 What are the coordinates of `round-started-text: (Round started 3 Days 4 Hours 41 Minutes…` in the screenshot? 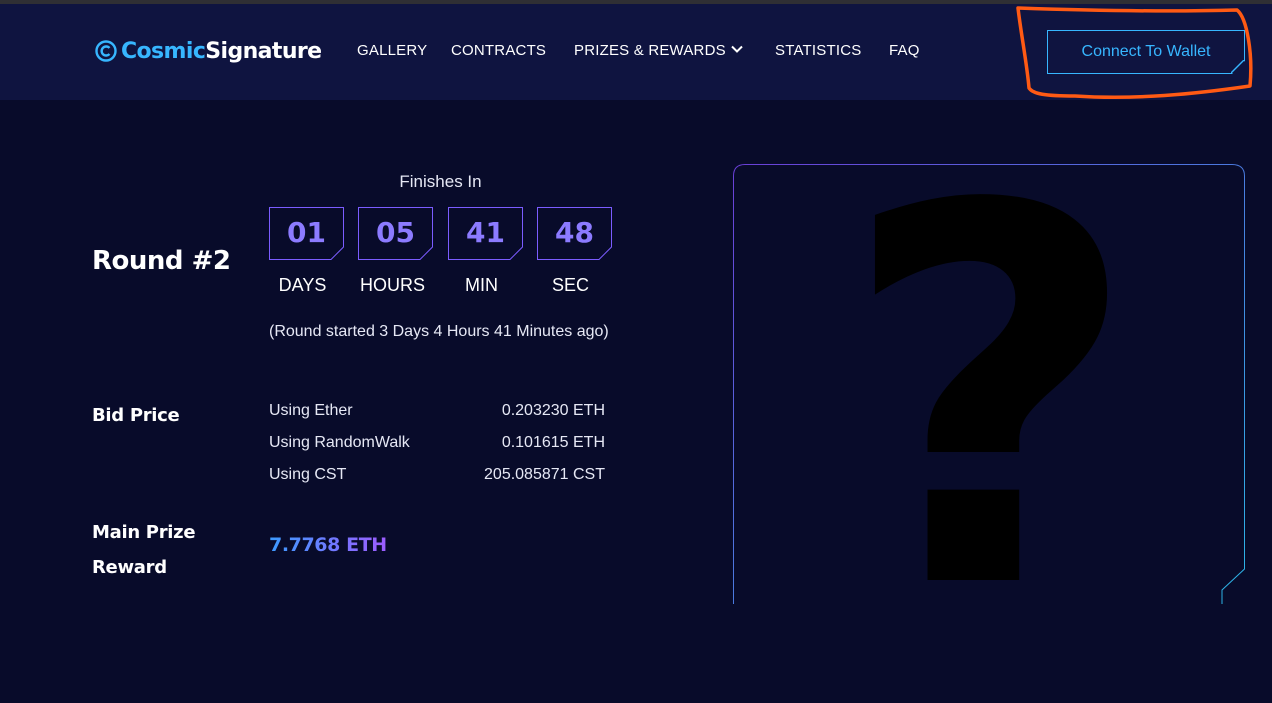 It's located at (439, 331).